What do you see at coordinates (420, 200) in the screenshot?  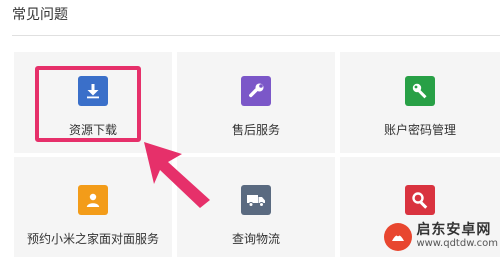 I see `search-icon` at bounding box center [420, 200].